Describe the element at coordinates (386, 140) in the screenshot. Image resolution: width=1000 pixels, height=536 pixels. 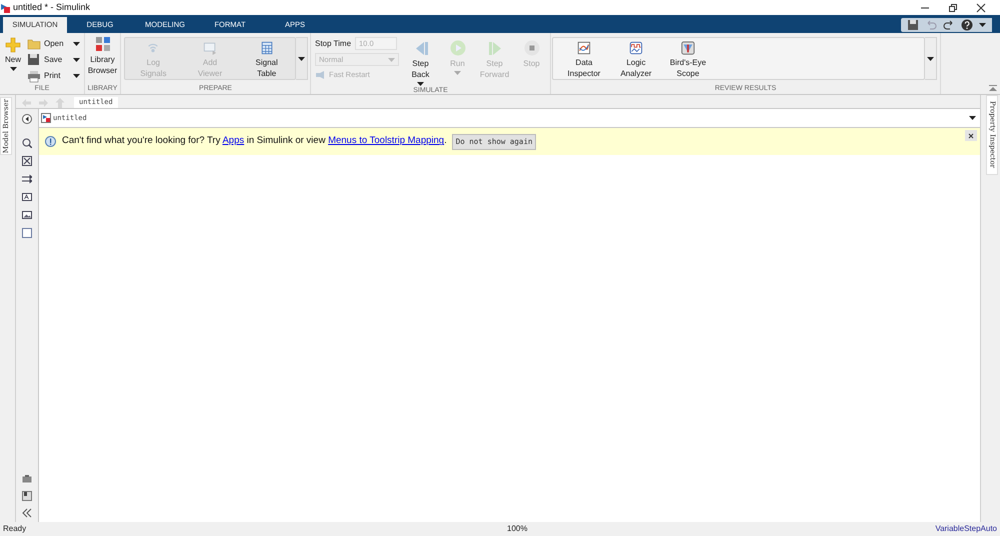
I see `mapping-link: Menus to Toolstrip Mapping` at that location.